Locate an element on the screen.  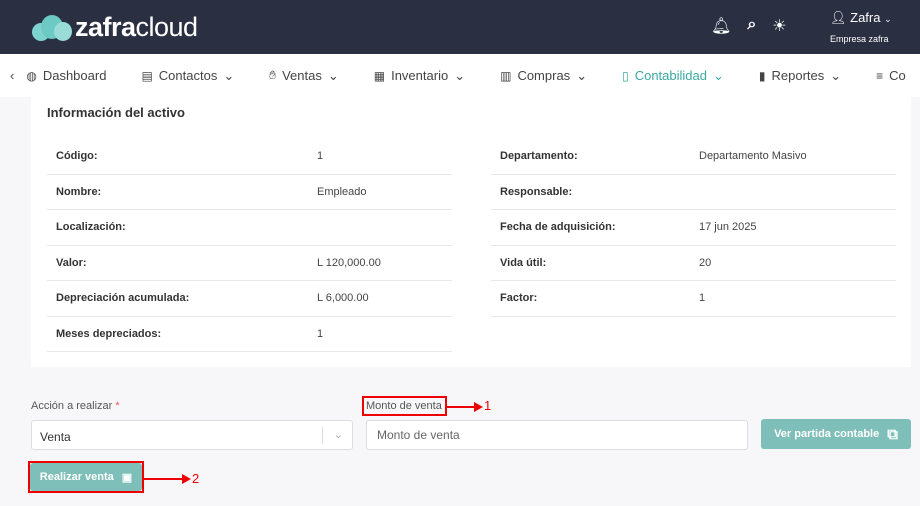
view-ledger-button: Ver partida contable ⧉ is located at coordinates (836, 434).